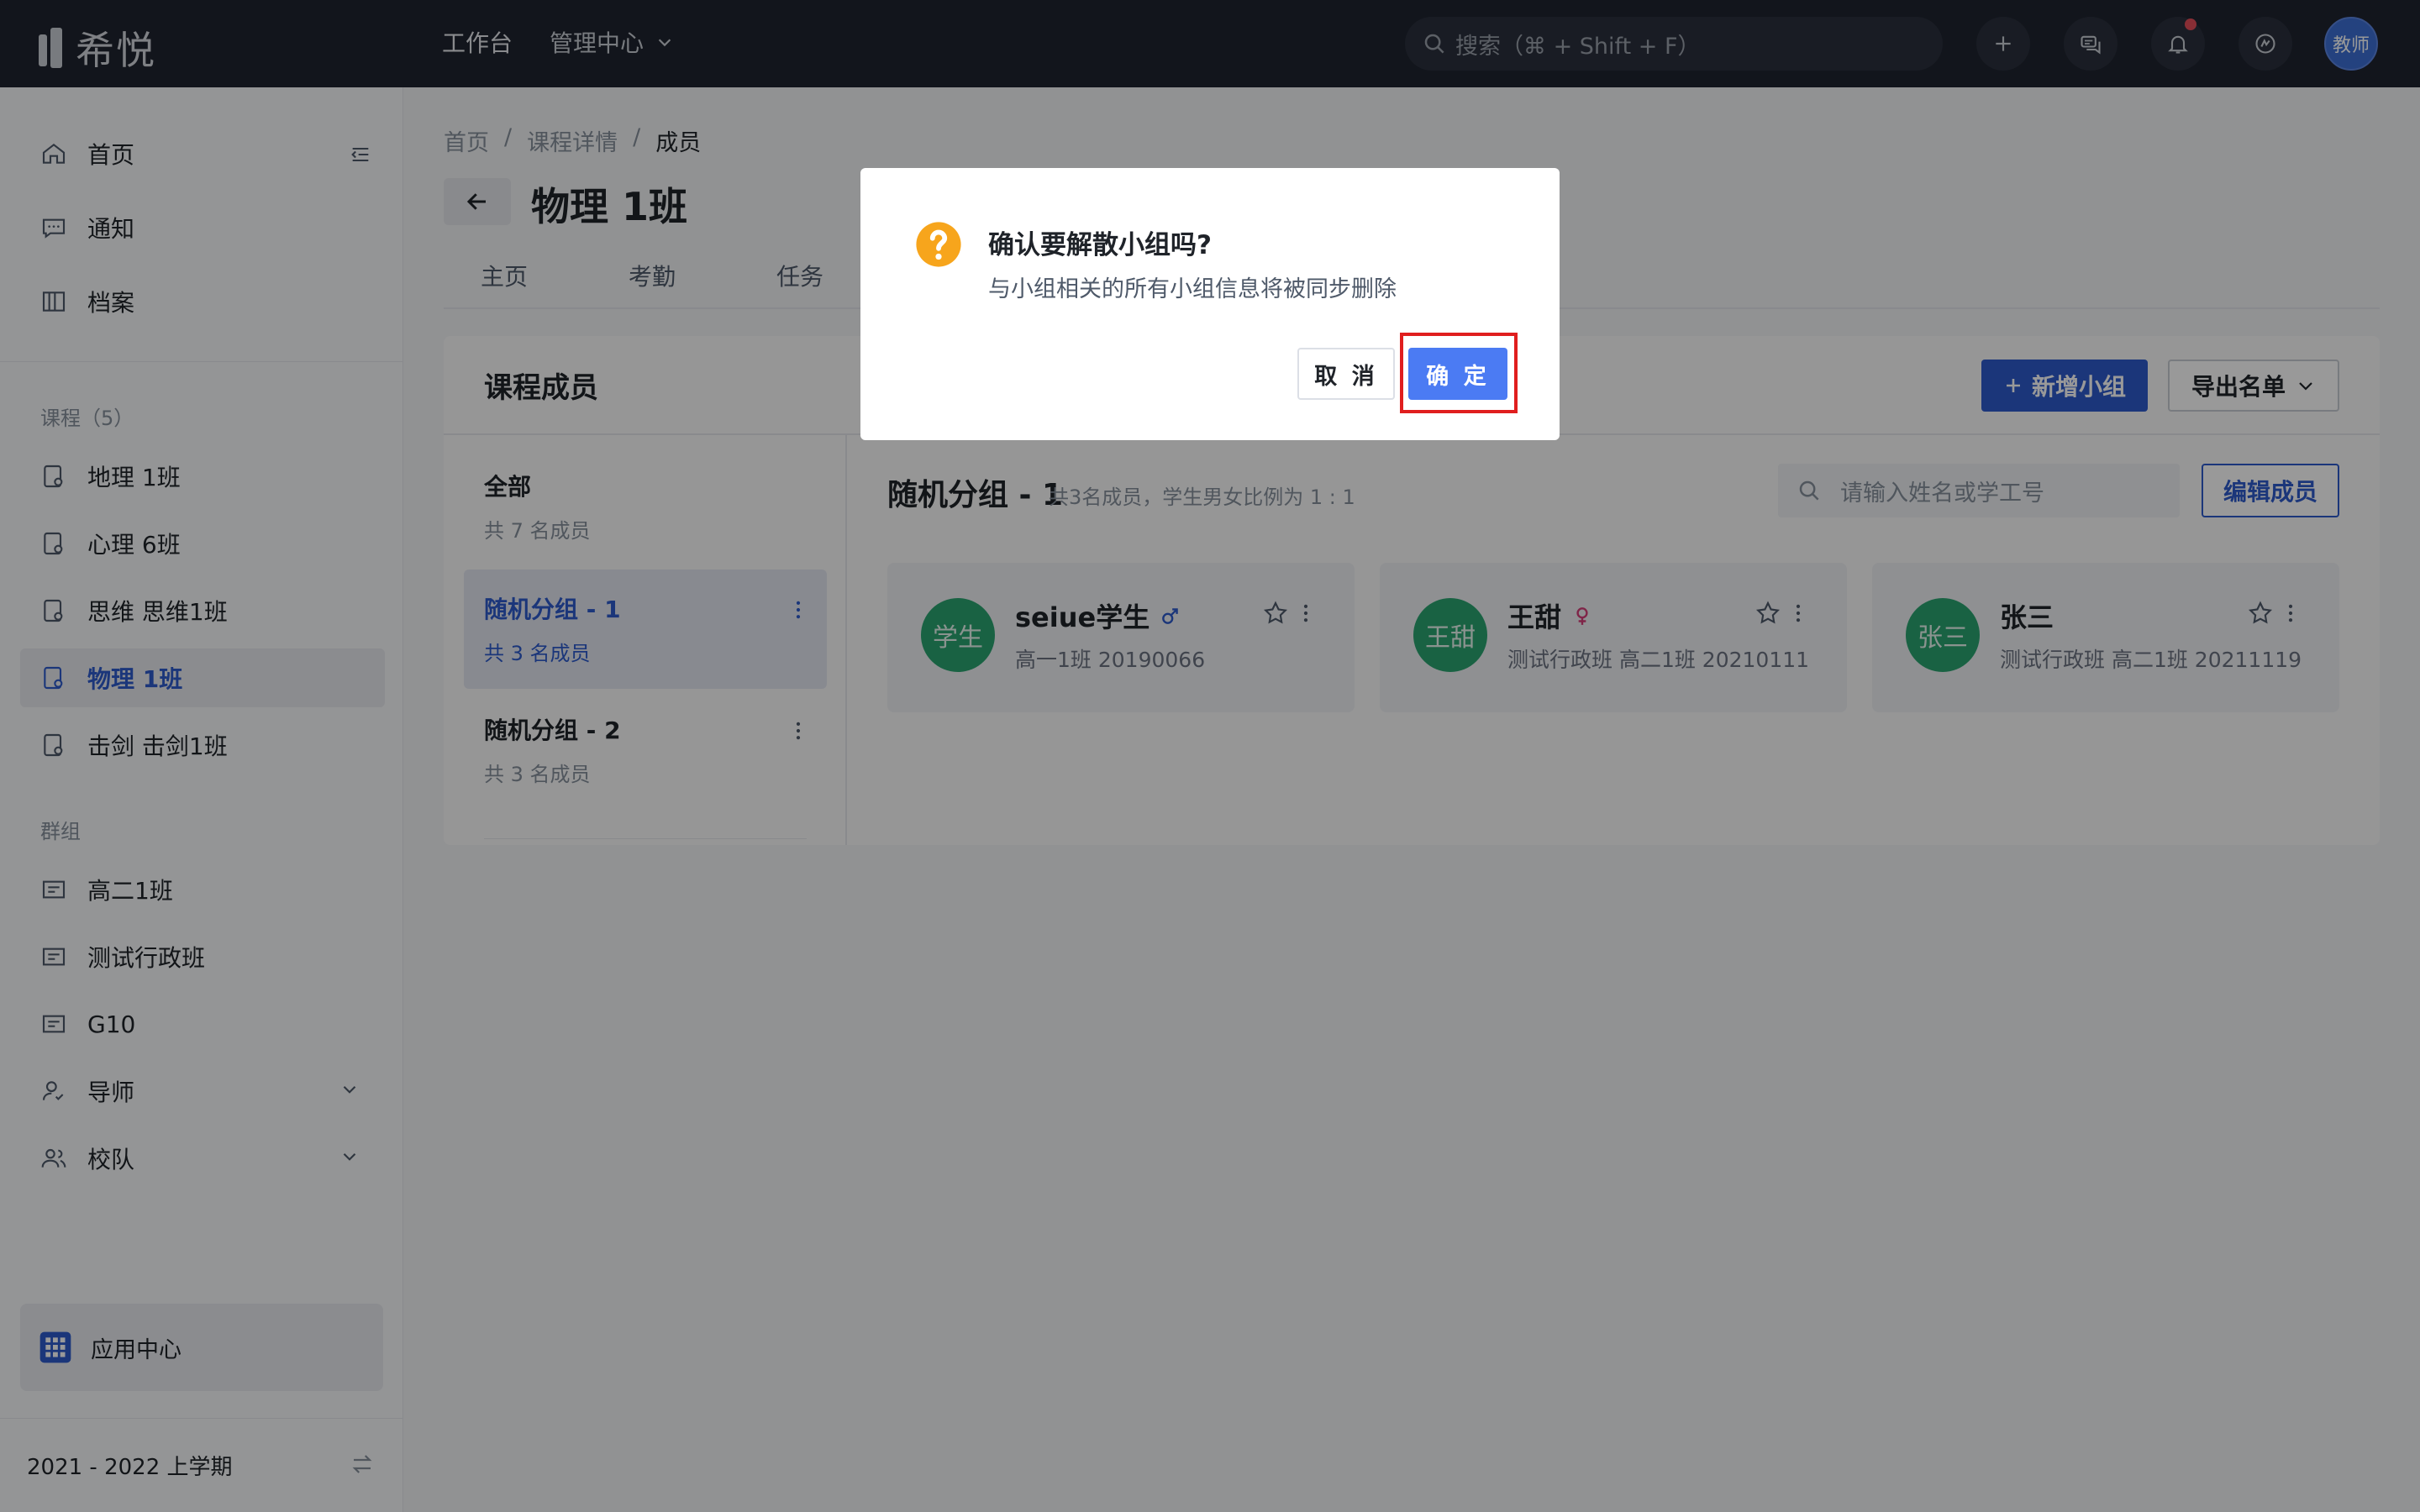 This screenshot has width=2420, height=1512. I want to click on dialog-description: 与小组相关的所有小组信息将被同步删除, so click(1193, 289).